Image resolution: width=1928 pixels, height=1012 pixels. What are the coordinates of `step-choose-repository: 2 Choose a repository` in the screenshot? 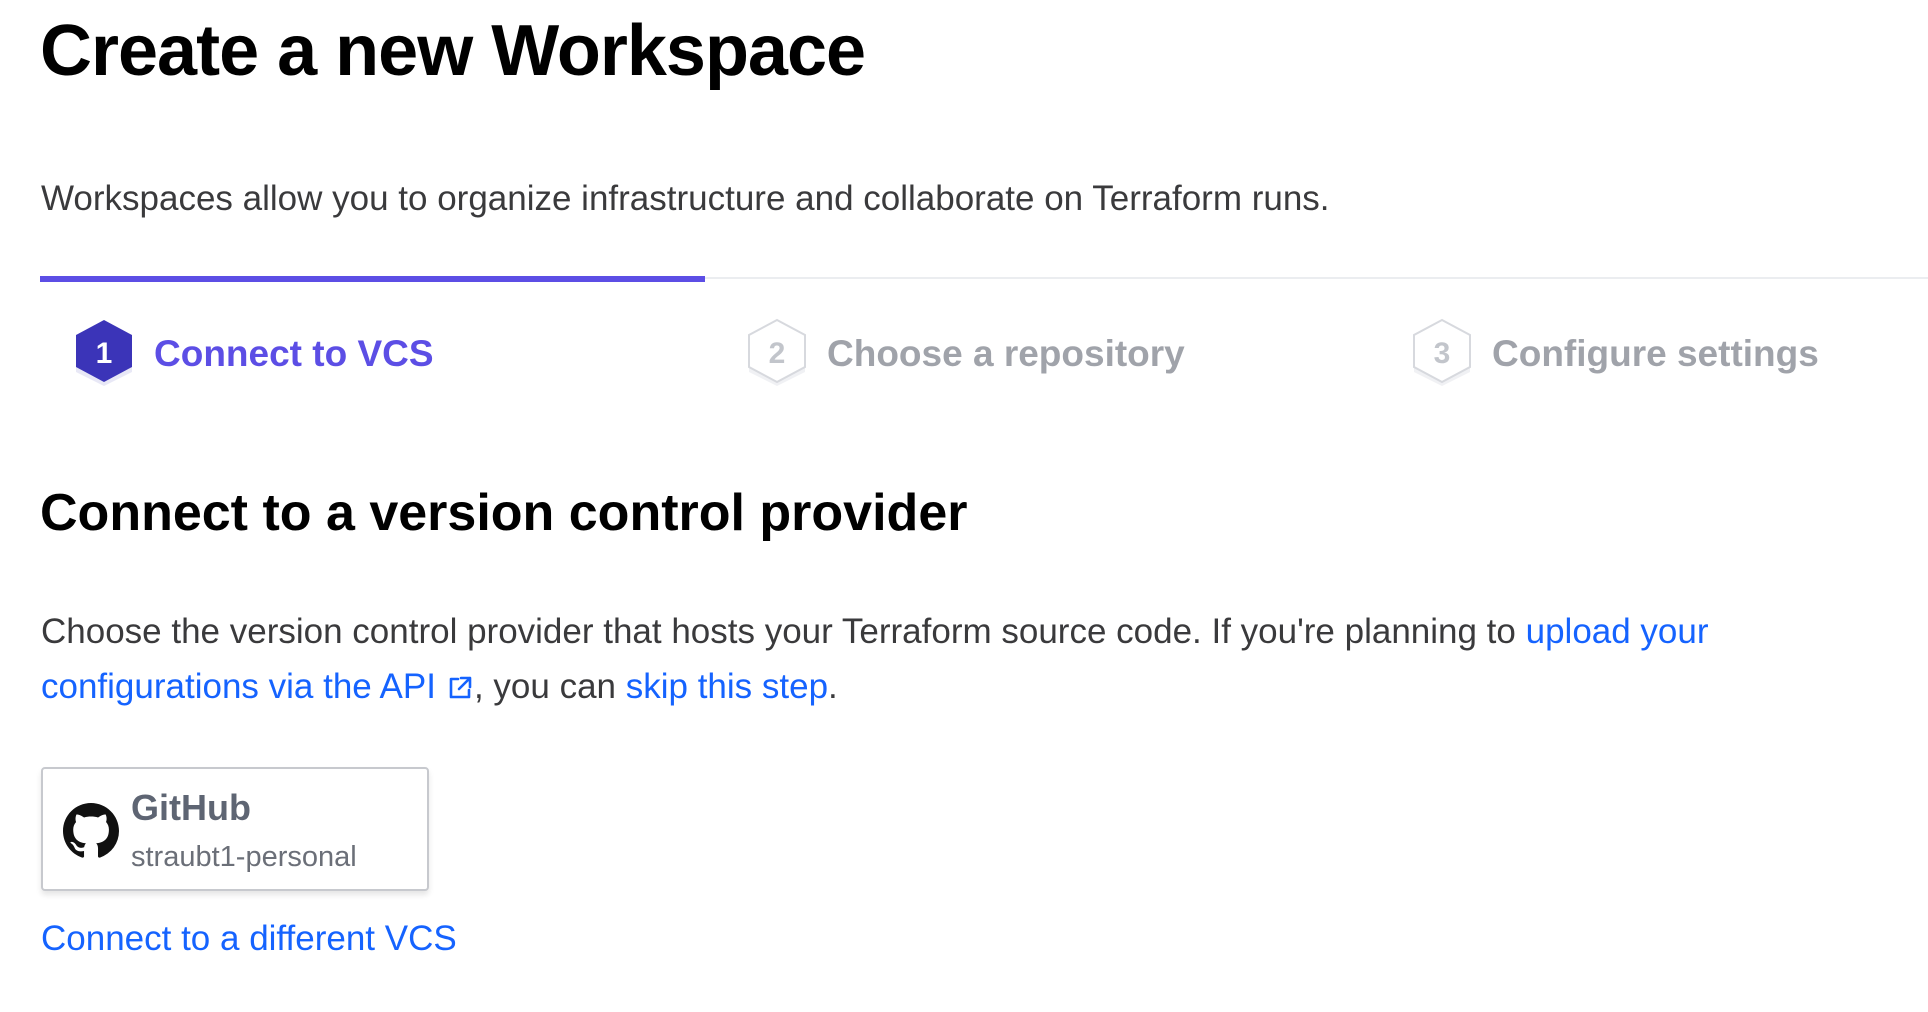 It's located at (965, 354).